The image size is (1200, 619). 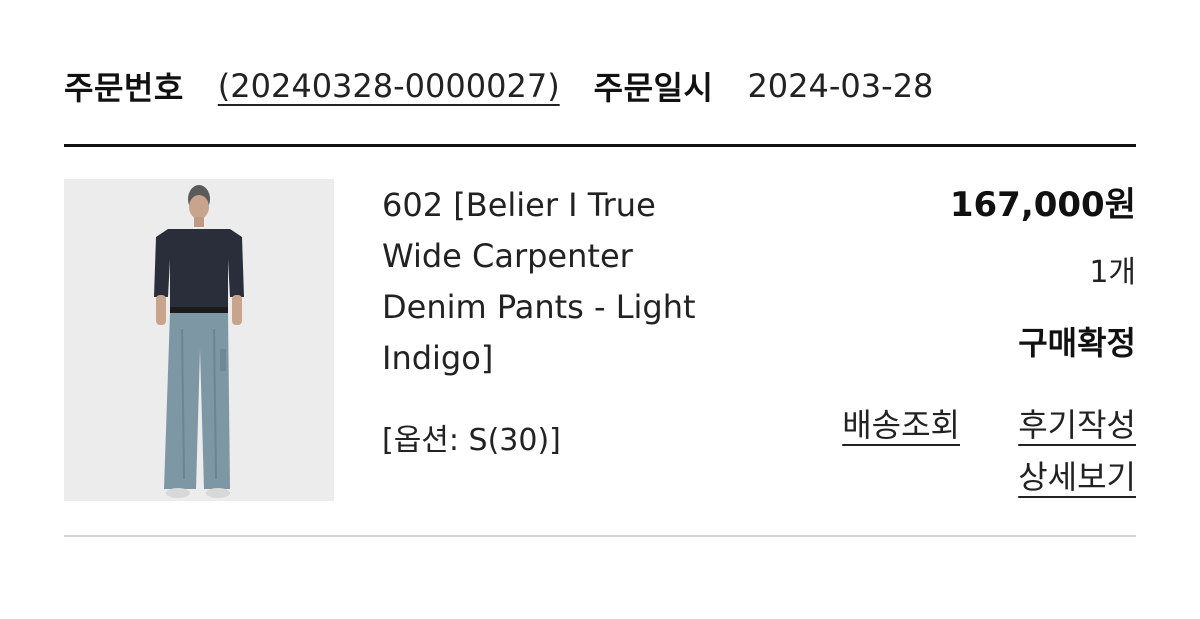 I want to click on view-details-link: 상세보기, so click(x=1077, y=477).